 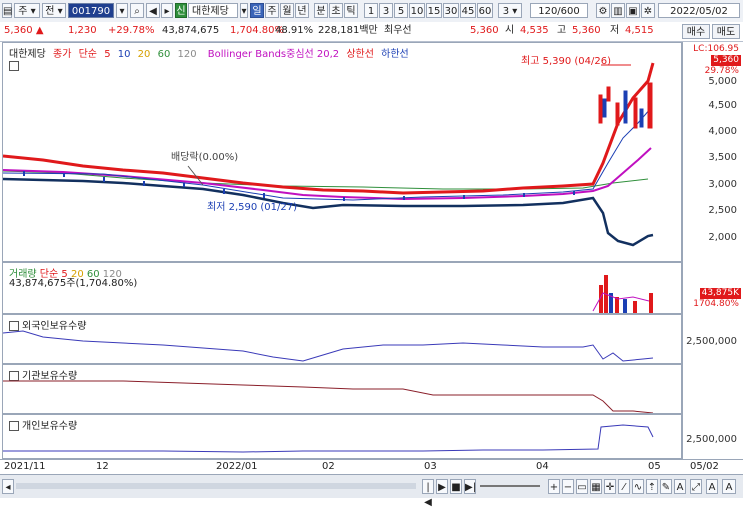 I want to click on price-change: 1,230, so click(x=82, y=30).